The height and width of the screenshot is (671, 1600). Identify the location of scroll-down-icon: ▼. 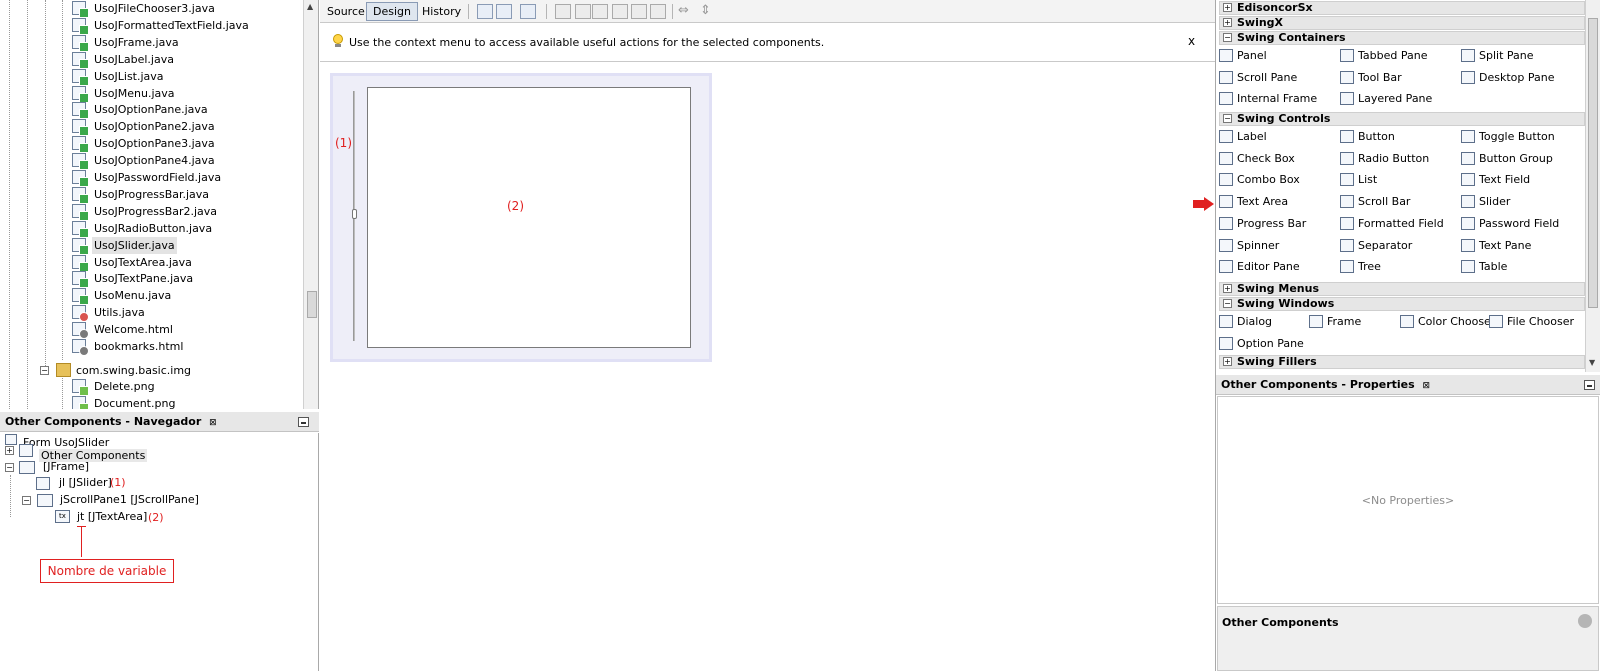
(1592, 362).